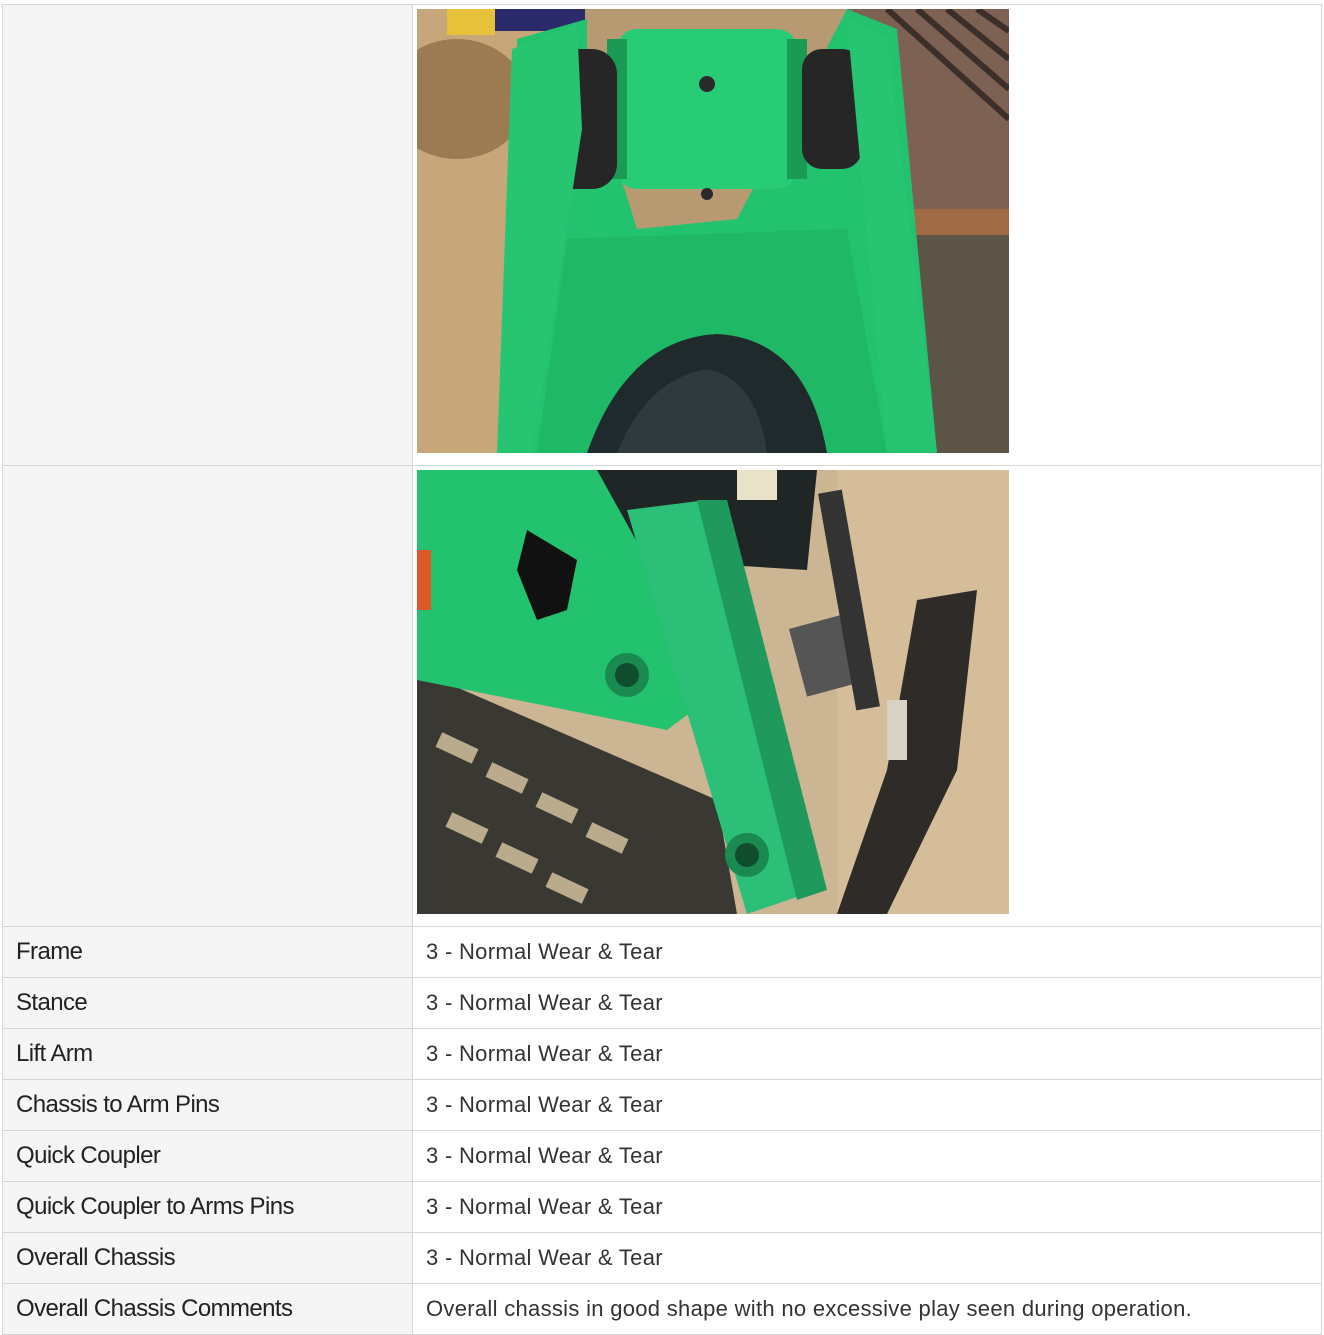 The width and height of the screenshot is (1324, 1335). Describe the element at coordinates (207, 1156) in the screenshot. I see `row-label: Quick Coupler` at that location.